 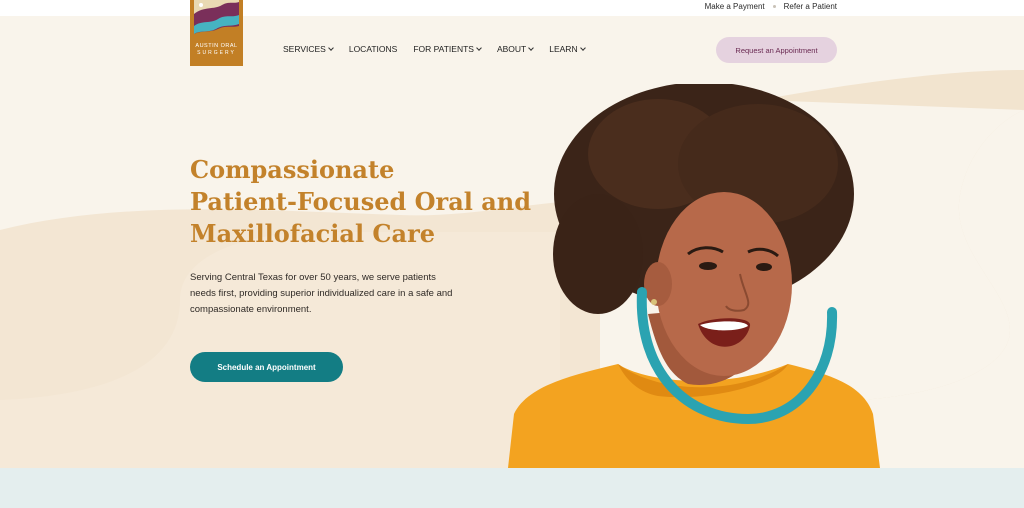 I want to click on nav-item-services: SERVICES, so click(x=308, y=49).